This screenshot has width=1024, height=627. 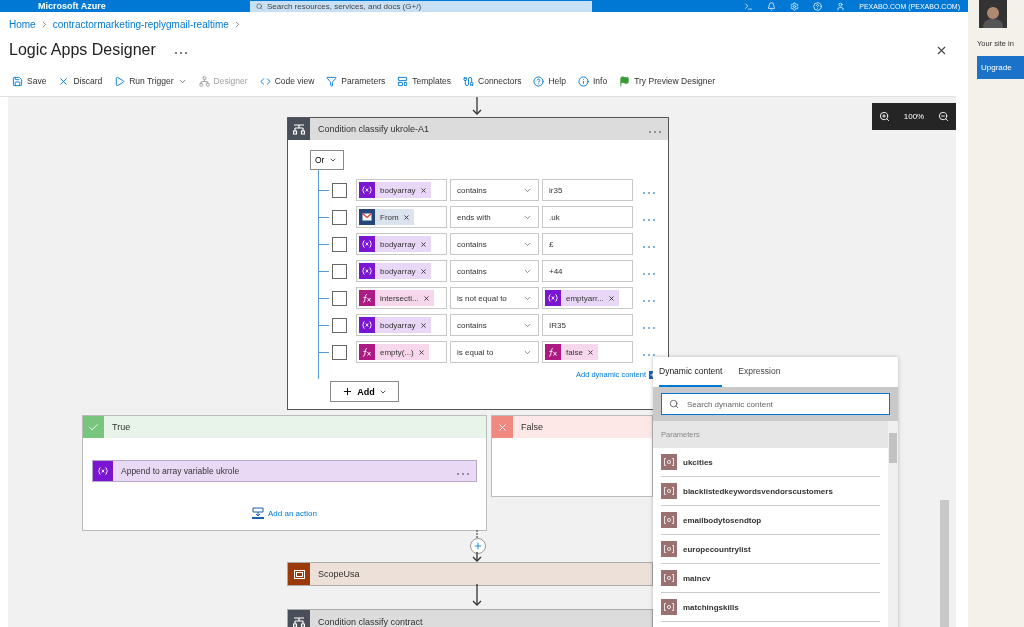 I want to click on token-chip: false, so click(x=571, y=352).